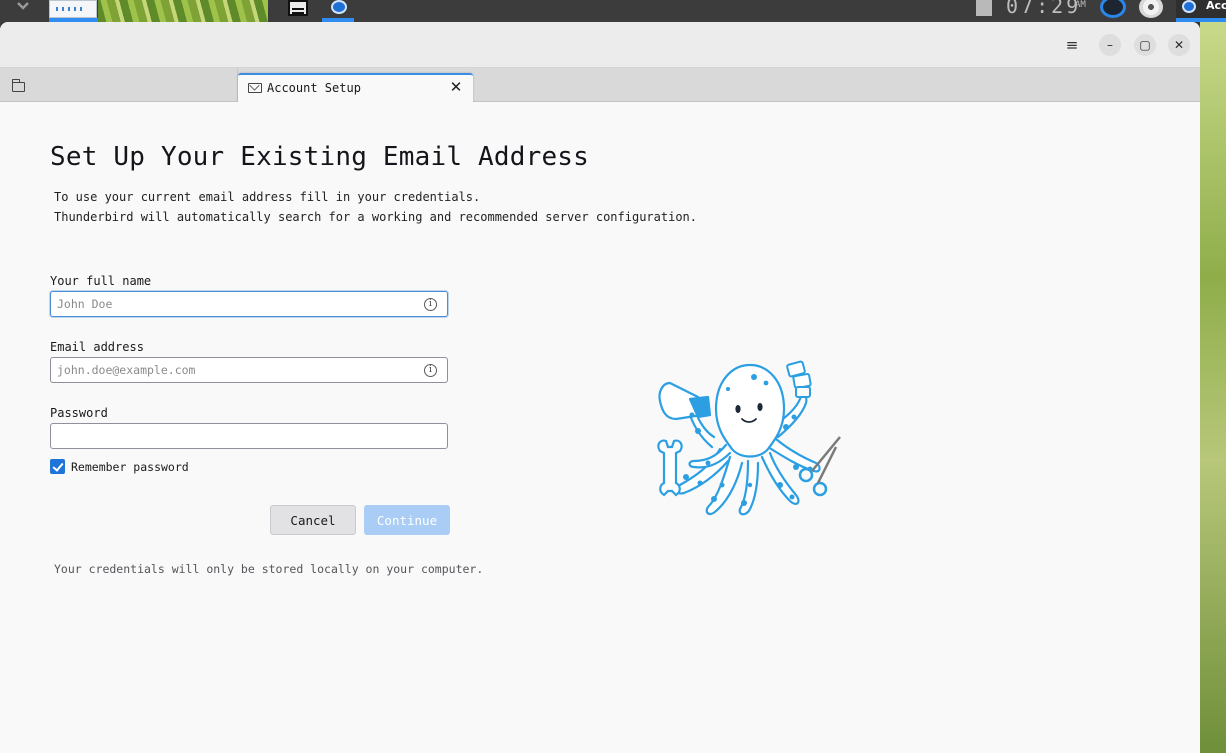 This screenshot has height=753, width=1226. I want to click on close-tab-icon: ✕, so click(456, 87).